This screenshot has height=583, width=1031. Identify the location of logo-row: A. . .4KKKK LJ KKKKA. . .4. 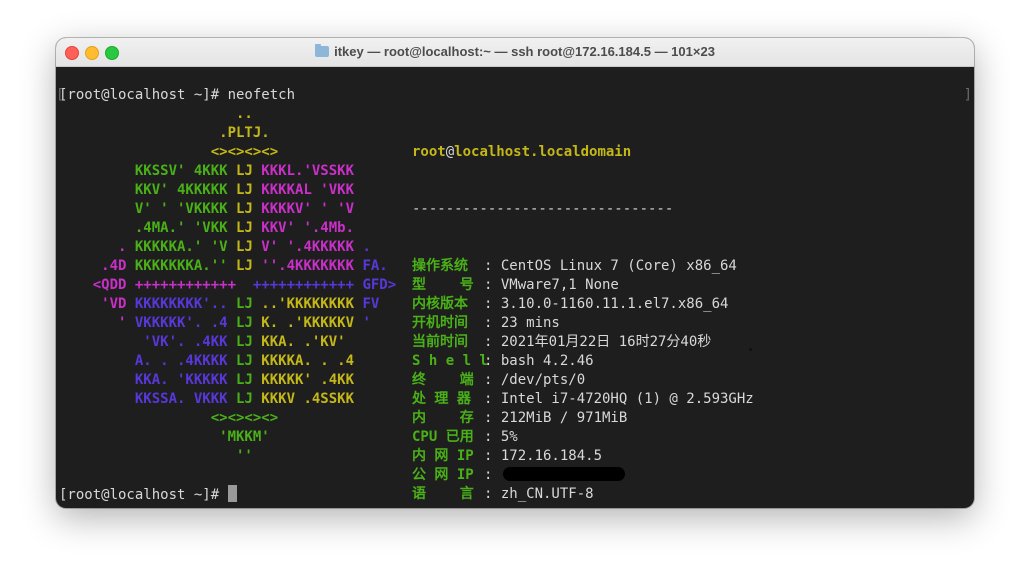
(227, 361).